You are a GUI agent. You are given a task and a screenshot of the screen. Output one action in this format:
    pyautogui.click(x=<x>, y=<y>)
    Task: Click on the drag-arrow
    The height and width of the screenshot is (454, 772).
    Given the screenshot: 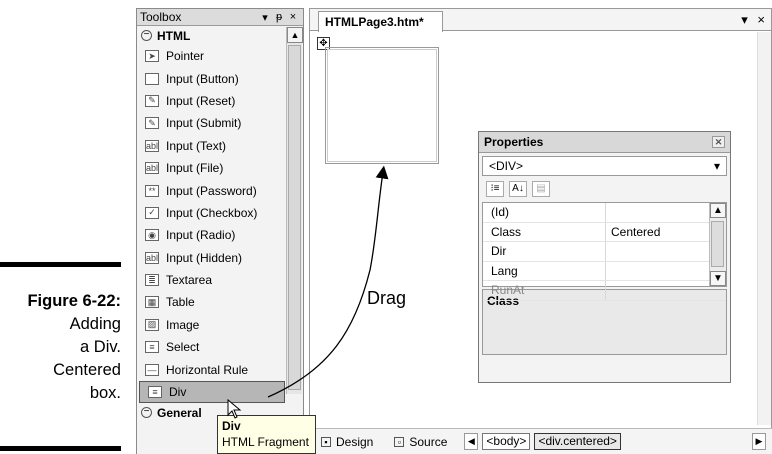 What is the action you would take?
    pyautogui.click(x=328, y=281)
    